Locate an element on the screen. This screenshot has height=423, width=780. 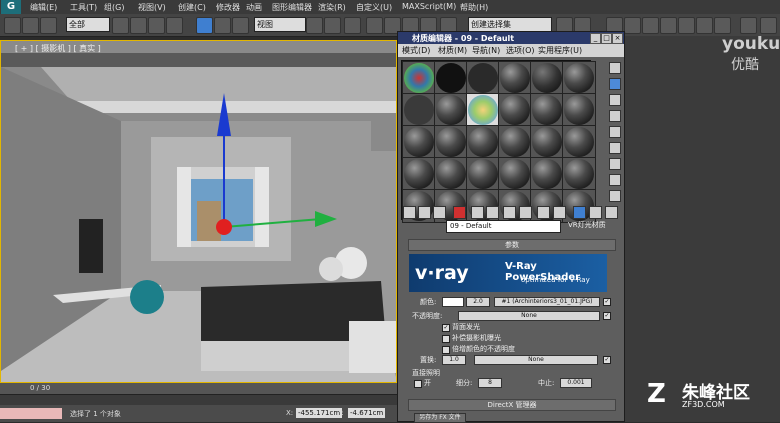
rendered-frame-icon is located at coordinates (704, 25).